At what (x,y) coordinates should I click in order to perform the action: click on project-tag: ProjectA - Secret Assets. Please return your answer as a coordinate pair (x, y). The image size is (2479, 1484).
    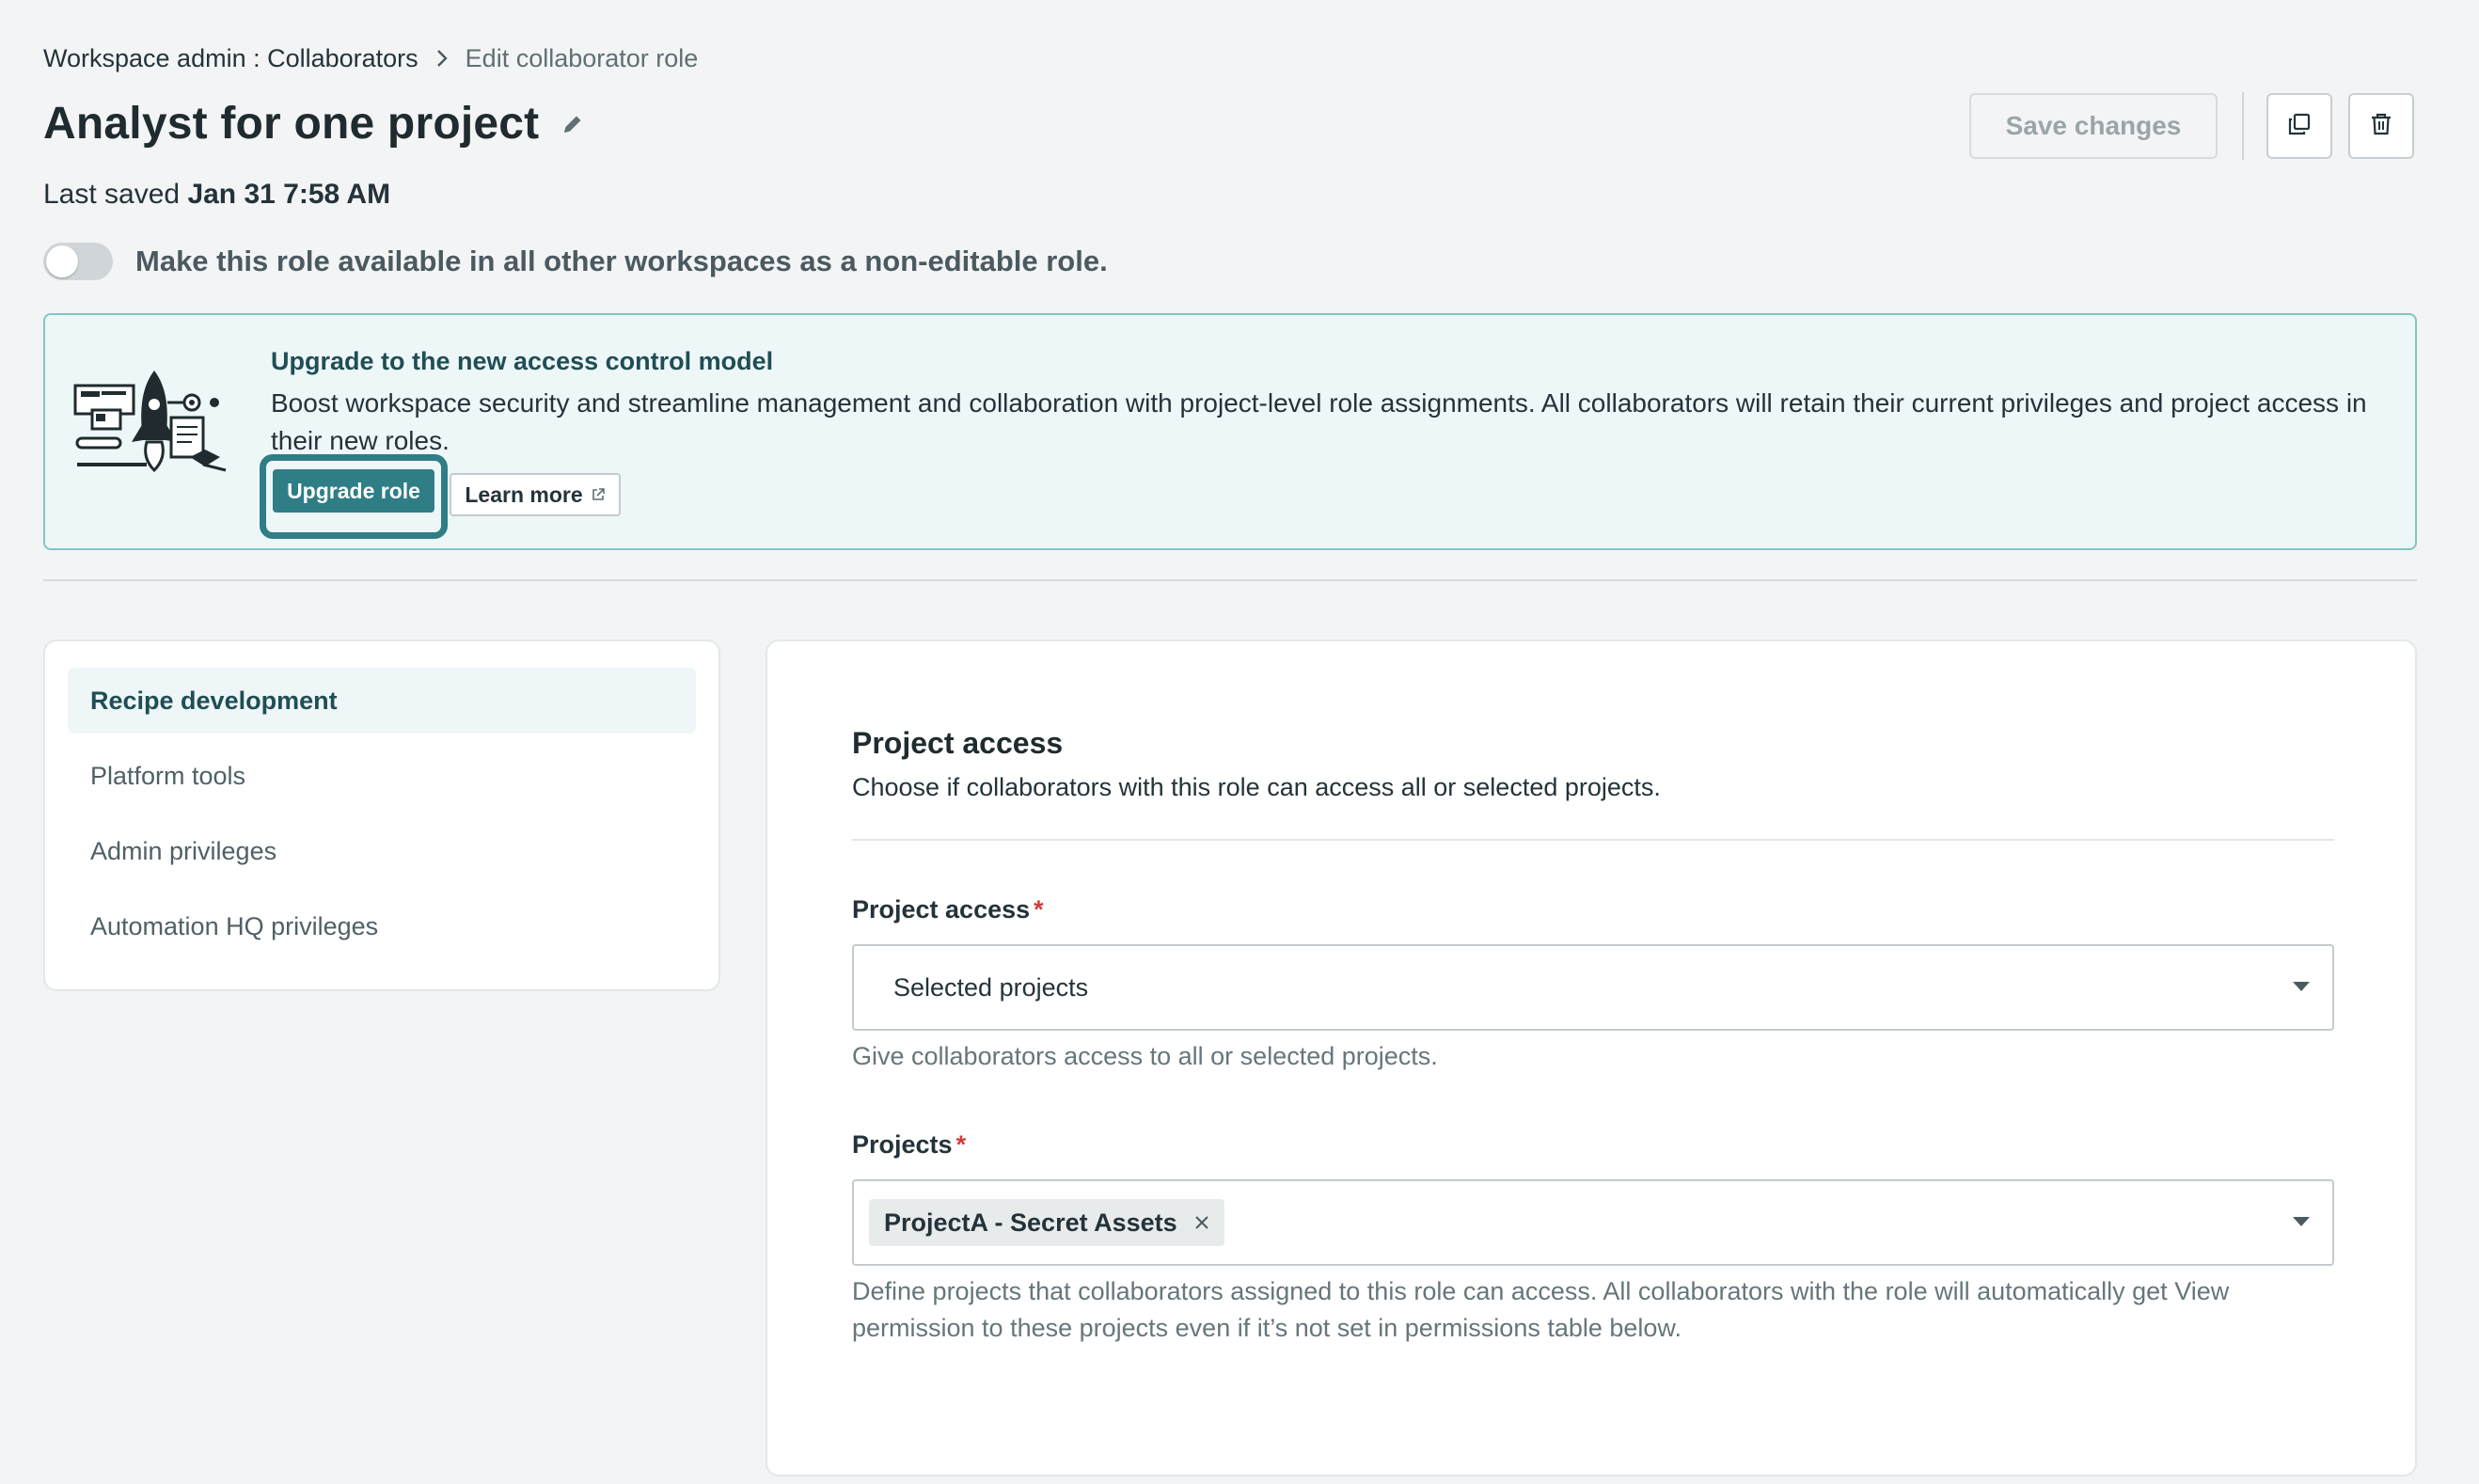
    Looking at the image, I should click on (1047, 1222).